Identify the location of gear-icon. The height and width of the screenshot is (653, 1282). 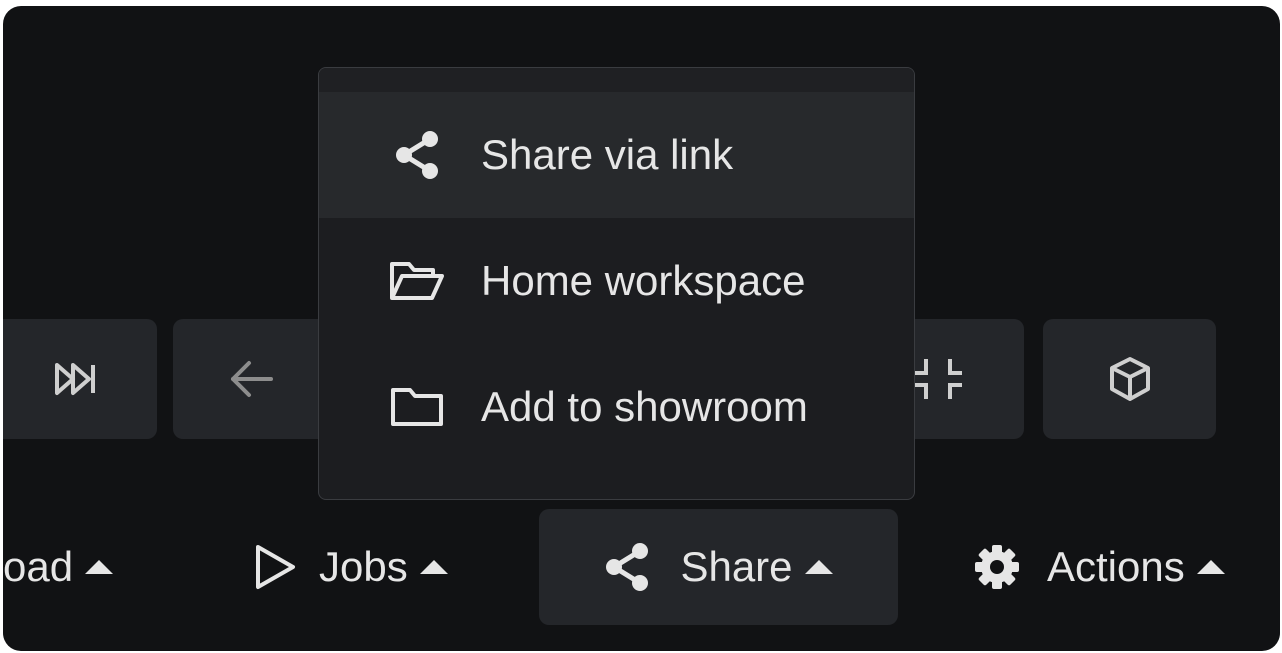
(997, 567).